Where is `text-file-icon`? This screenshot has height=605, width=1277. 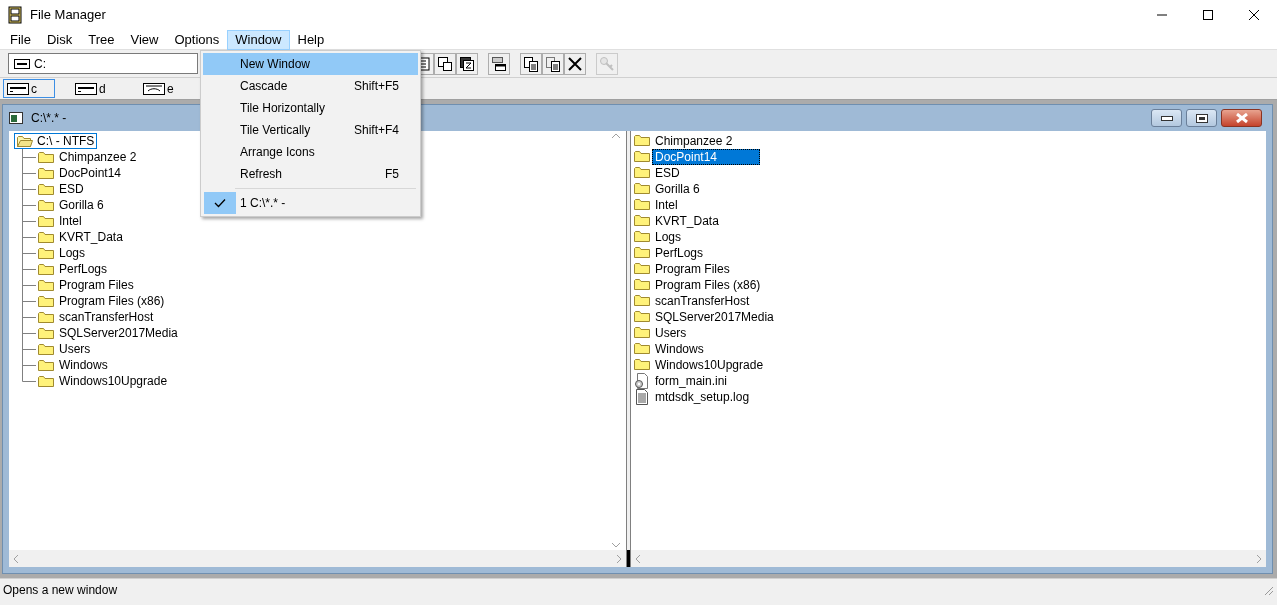 text-file-icon is located at coordinates (642, 397).